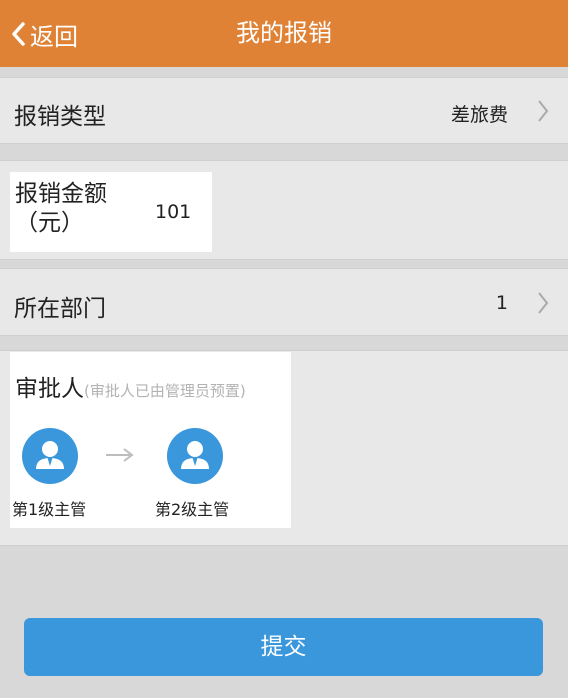 This screenshot has height=698, width=568. I want to click on page-title: 我的报销, so click(284, 33).